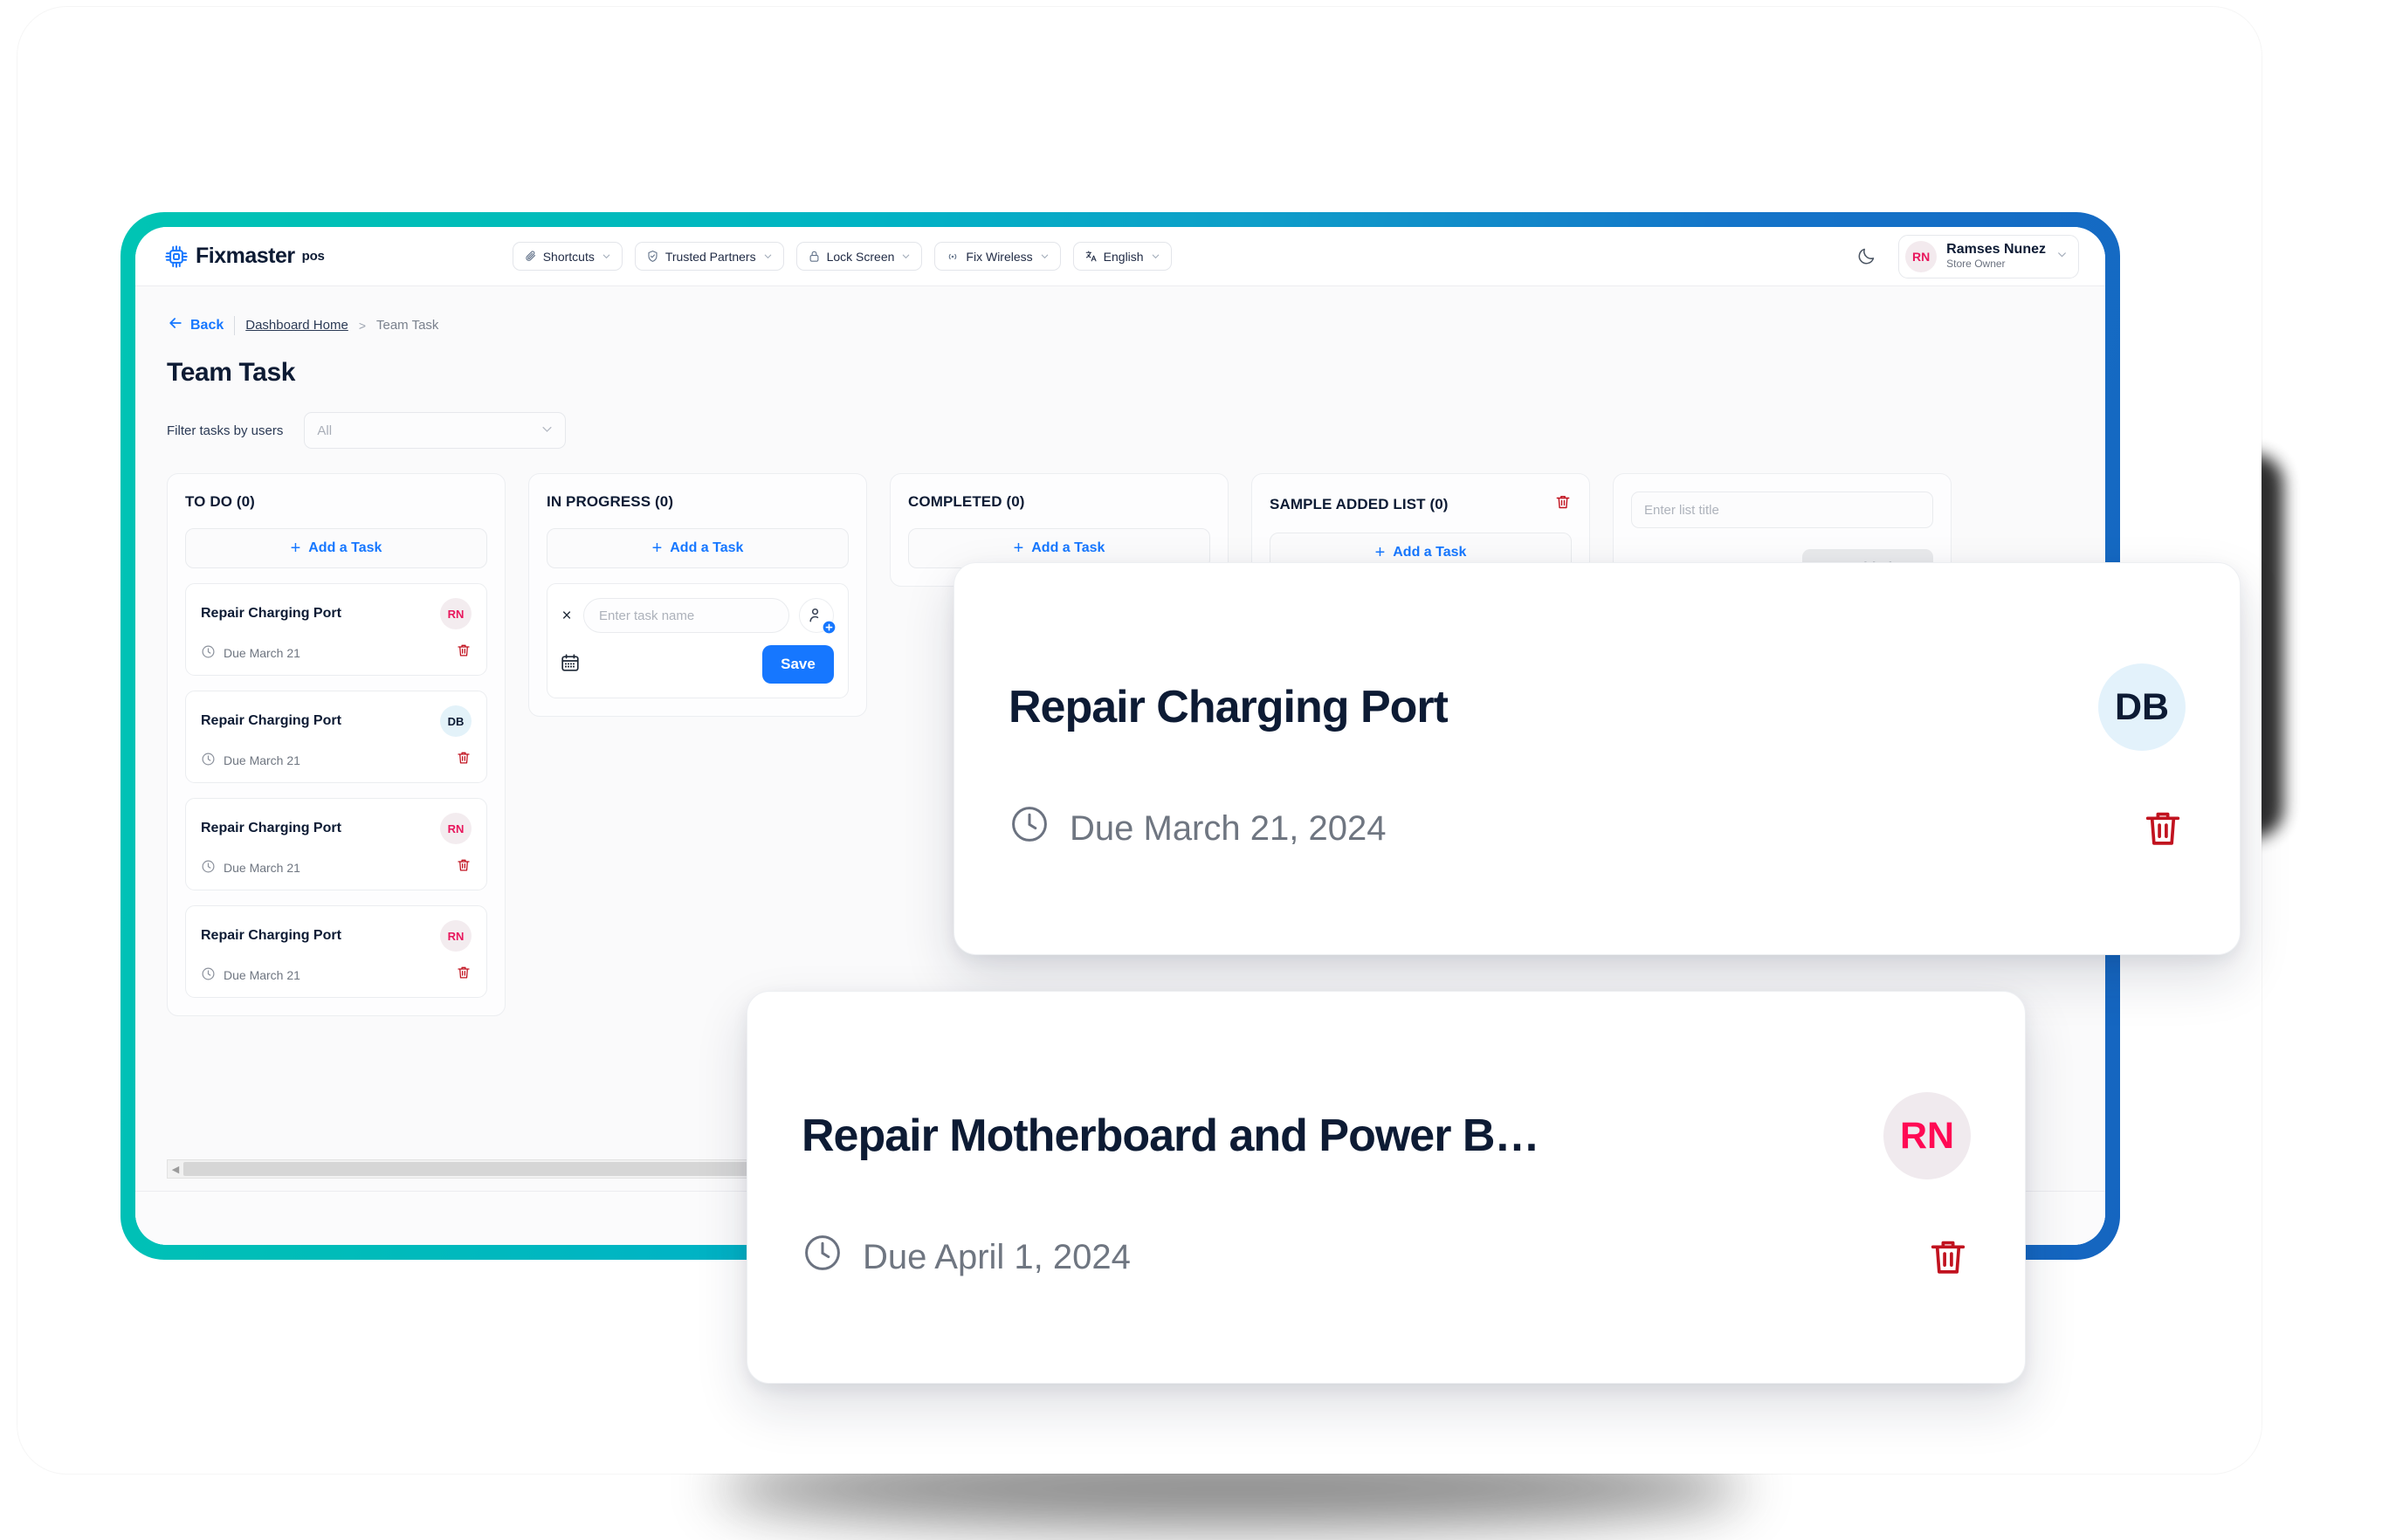 This screenshot has height=1540, width=2389. Describe the element at coordinates (220, 502) in the screenshot. I see `column-title: TO DO (0)` at that location.